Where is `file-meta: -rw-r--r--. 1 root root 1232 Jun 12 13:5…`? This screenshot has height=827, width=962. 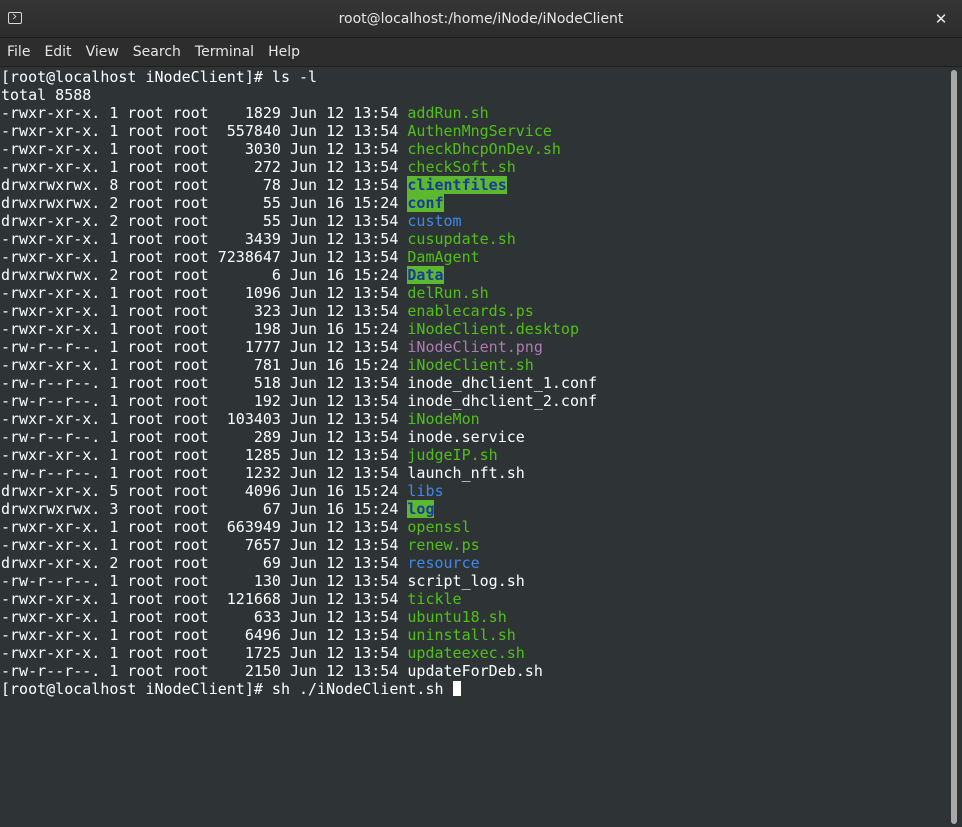
file-meta: -rw-r--r--. 1 root root 1232 Jun 12 13:5… is located at coordinates (204, 473).